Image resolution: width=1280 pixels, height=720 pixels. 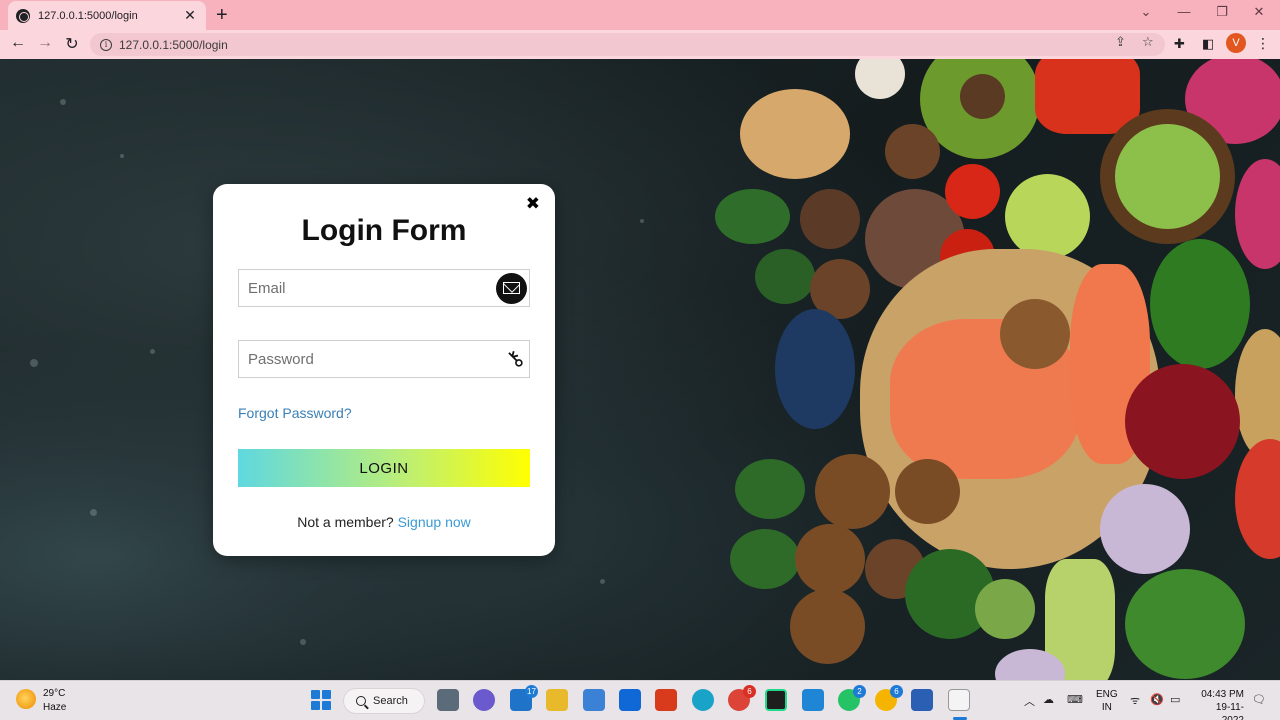 I want to click on show-hidden-icons-chevron-icon: ︿, so click(x=1029, y=701).